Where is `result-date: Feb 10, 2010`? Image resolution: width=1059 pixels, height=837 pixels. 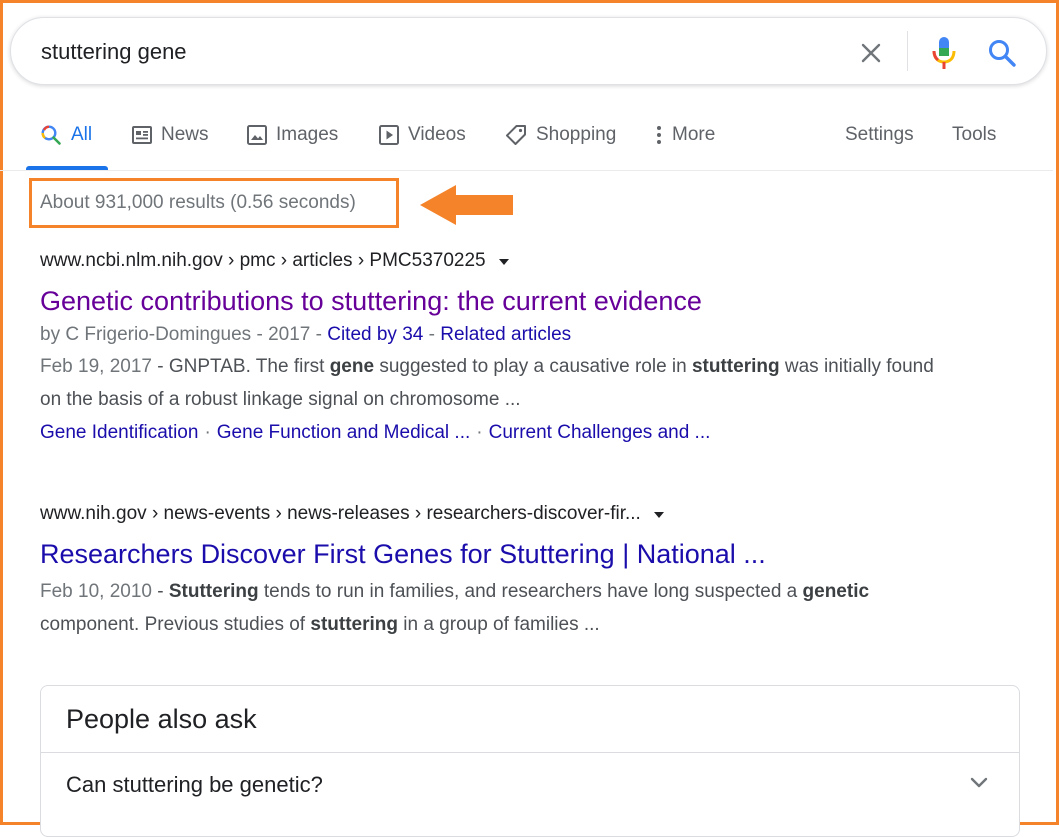 result-date: Feb 10, 2010 is located at coordinates (96, 591).